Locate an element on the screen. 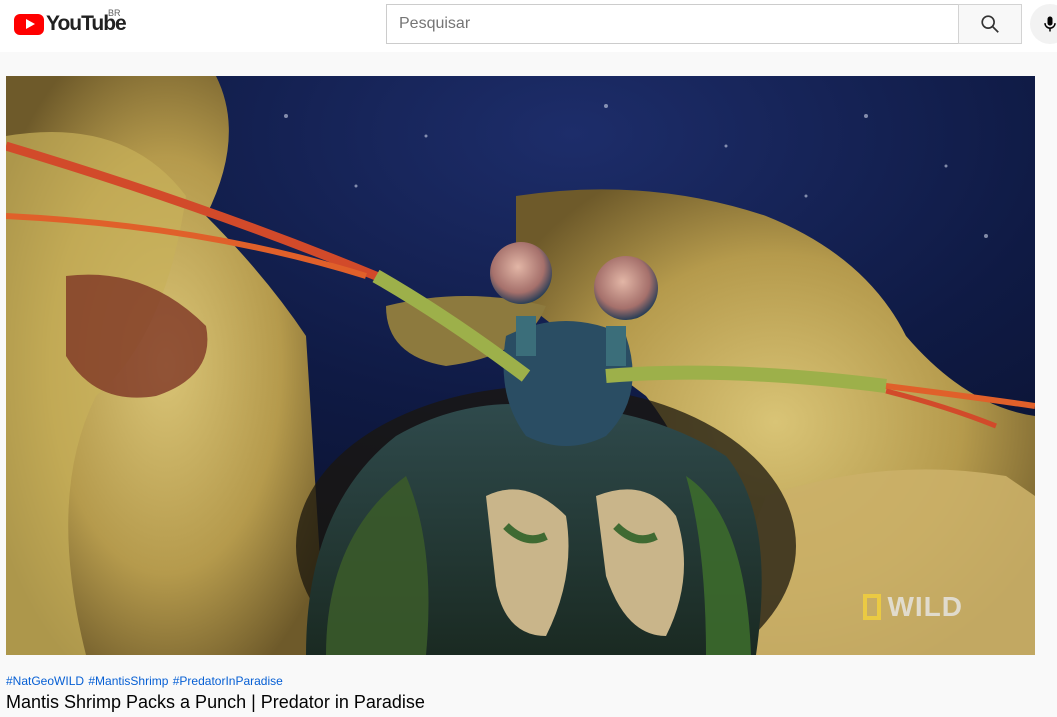 The height and width of the screenshot is (717, 1057). search-input is located at coordinates (672, 24).